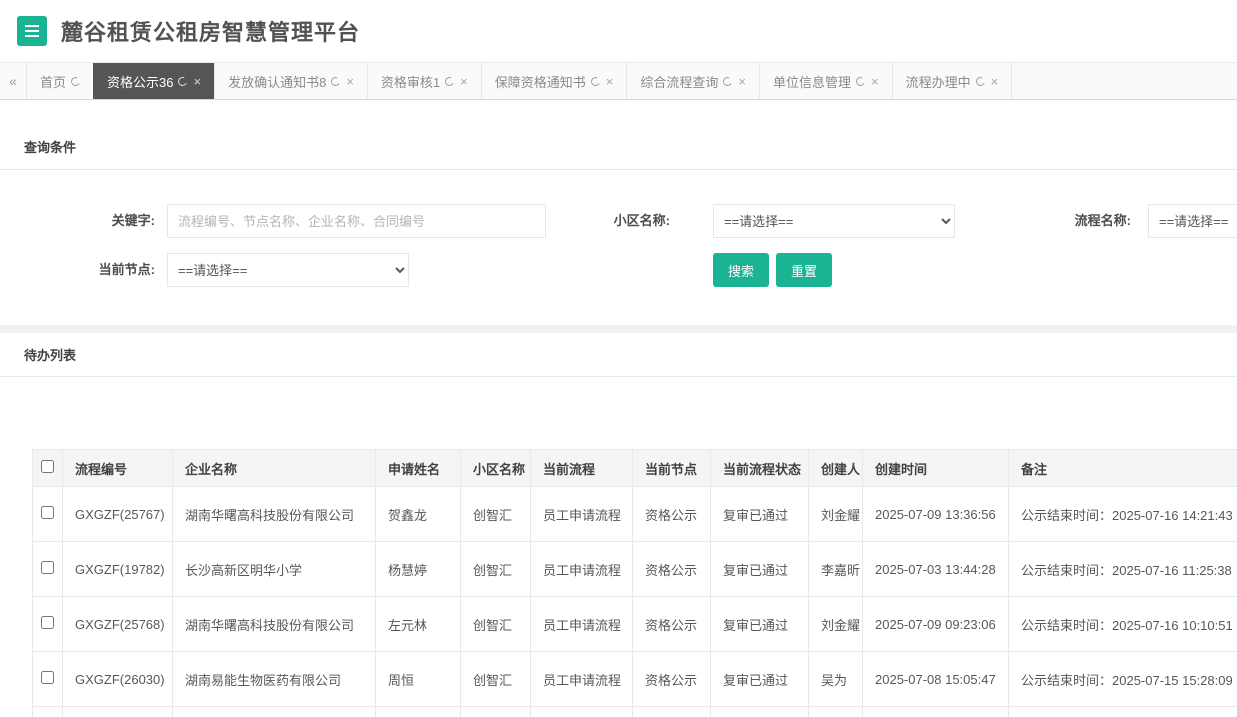 The image size is (1237, 717). What do you see at coordinates (418, 679) in the screenshot?
I see `cell-applicant-name: 周恒` at bounding box center [418, 679].